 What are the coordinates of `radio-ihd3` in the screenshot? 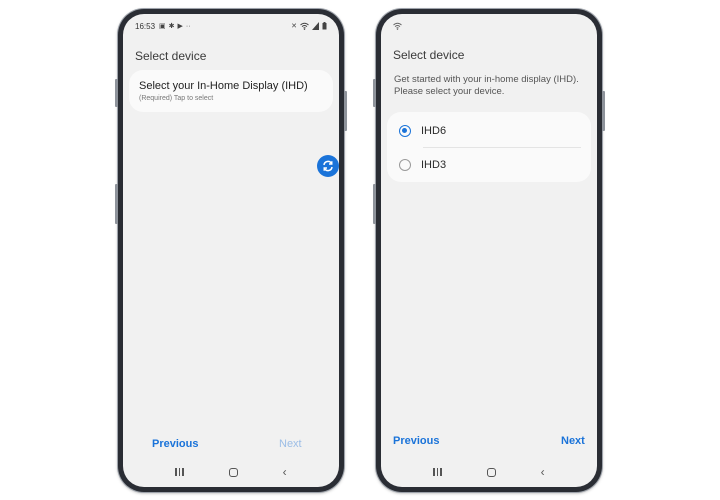 It's located at (405, 164).